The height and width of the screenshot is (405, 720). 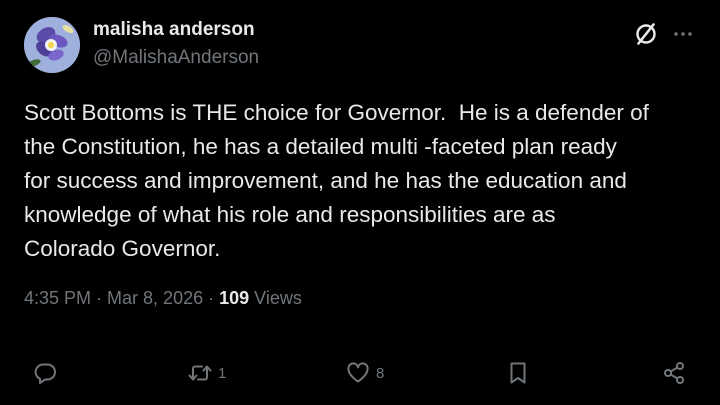 I want to click on more-options-icon, so click(x=683, y=34).